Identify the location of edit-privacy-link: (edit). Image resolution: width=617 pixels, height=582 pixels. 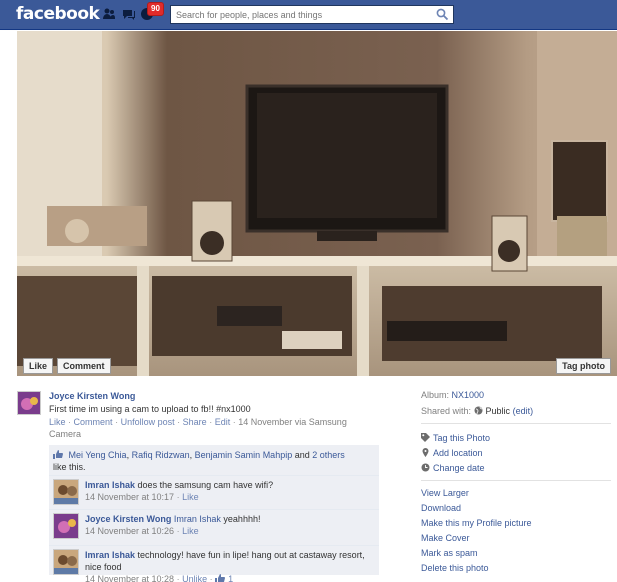
(523, 411).